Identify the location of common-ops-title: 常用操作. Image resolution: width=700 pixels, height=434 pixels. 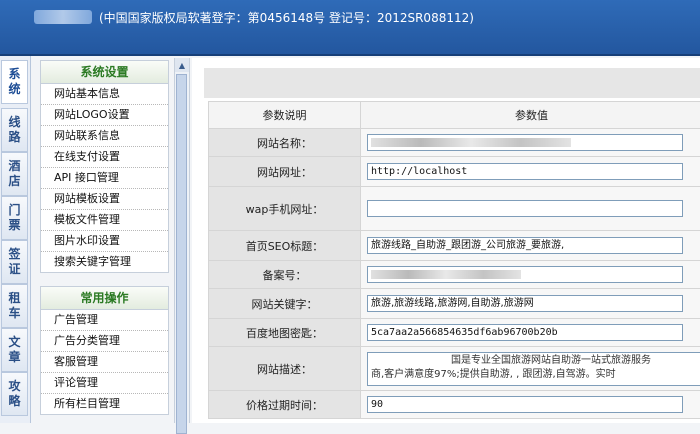
(104, 298).